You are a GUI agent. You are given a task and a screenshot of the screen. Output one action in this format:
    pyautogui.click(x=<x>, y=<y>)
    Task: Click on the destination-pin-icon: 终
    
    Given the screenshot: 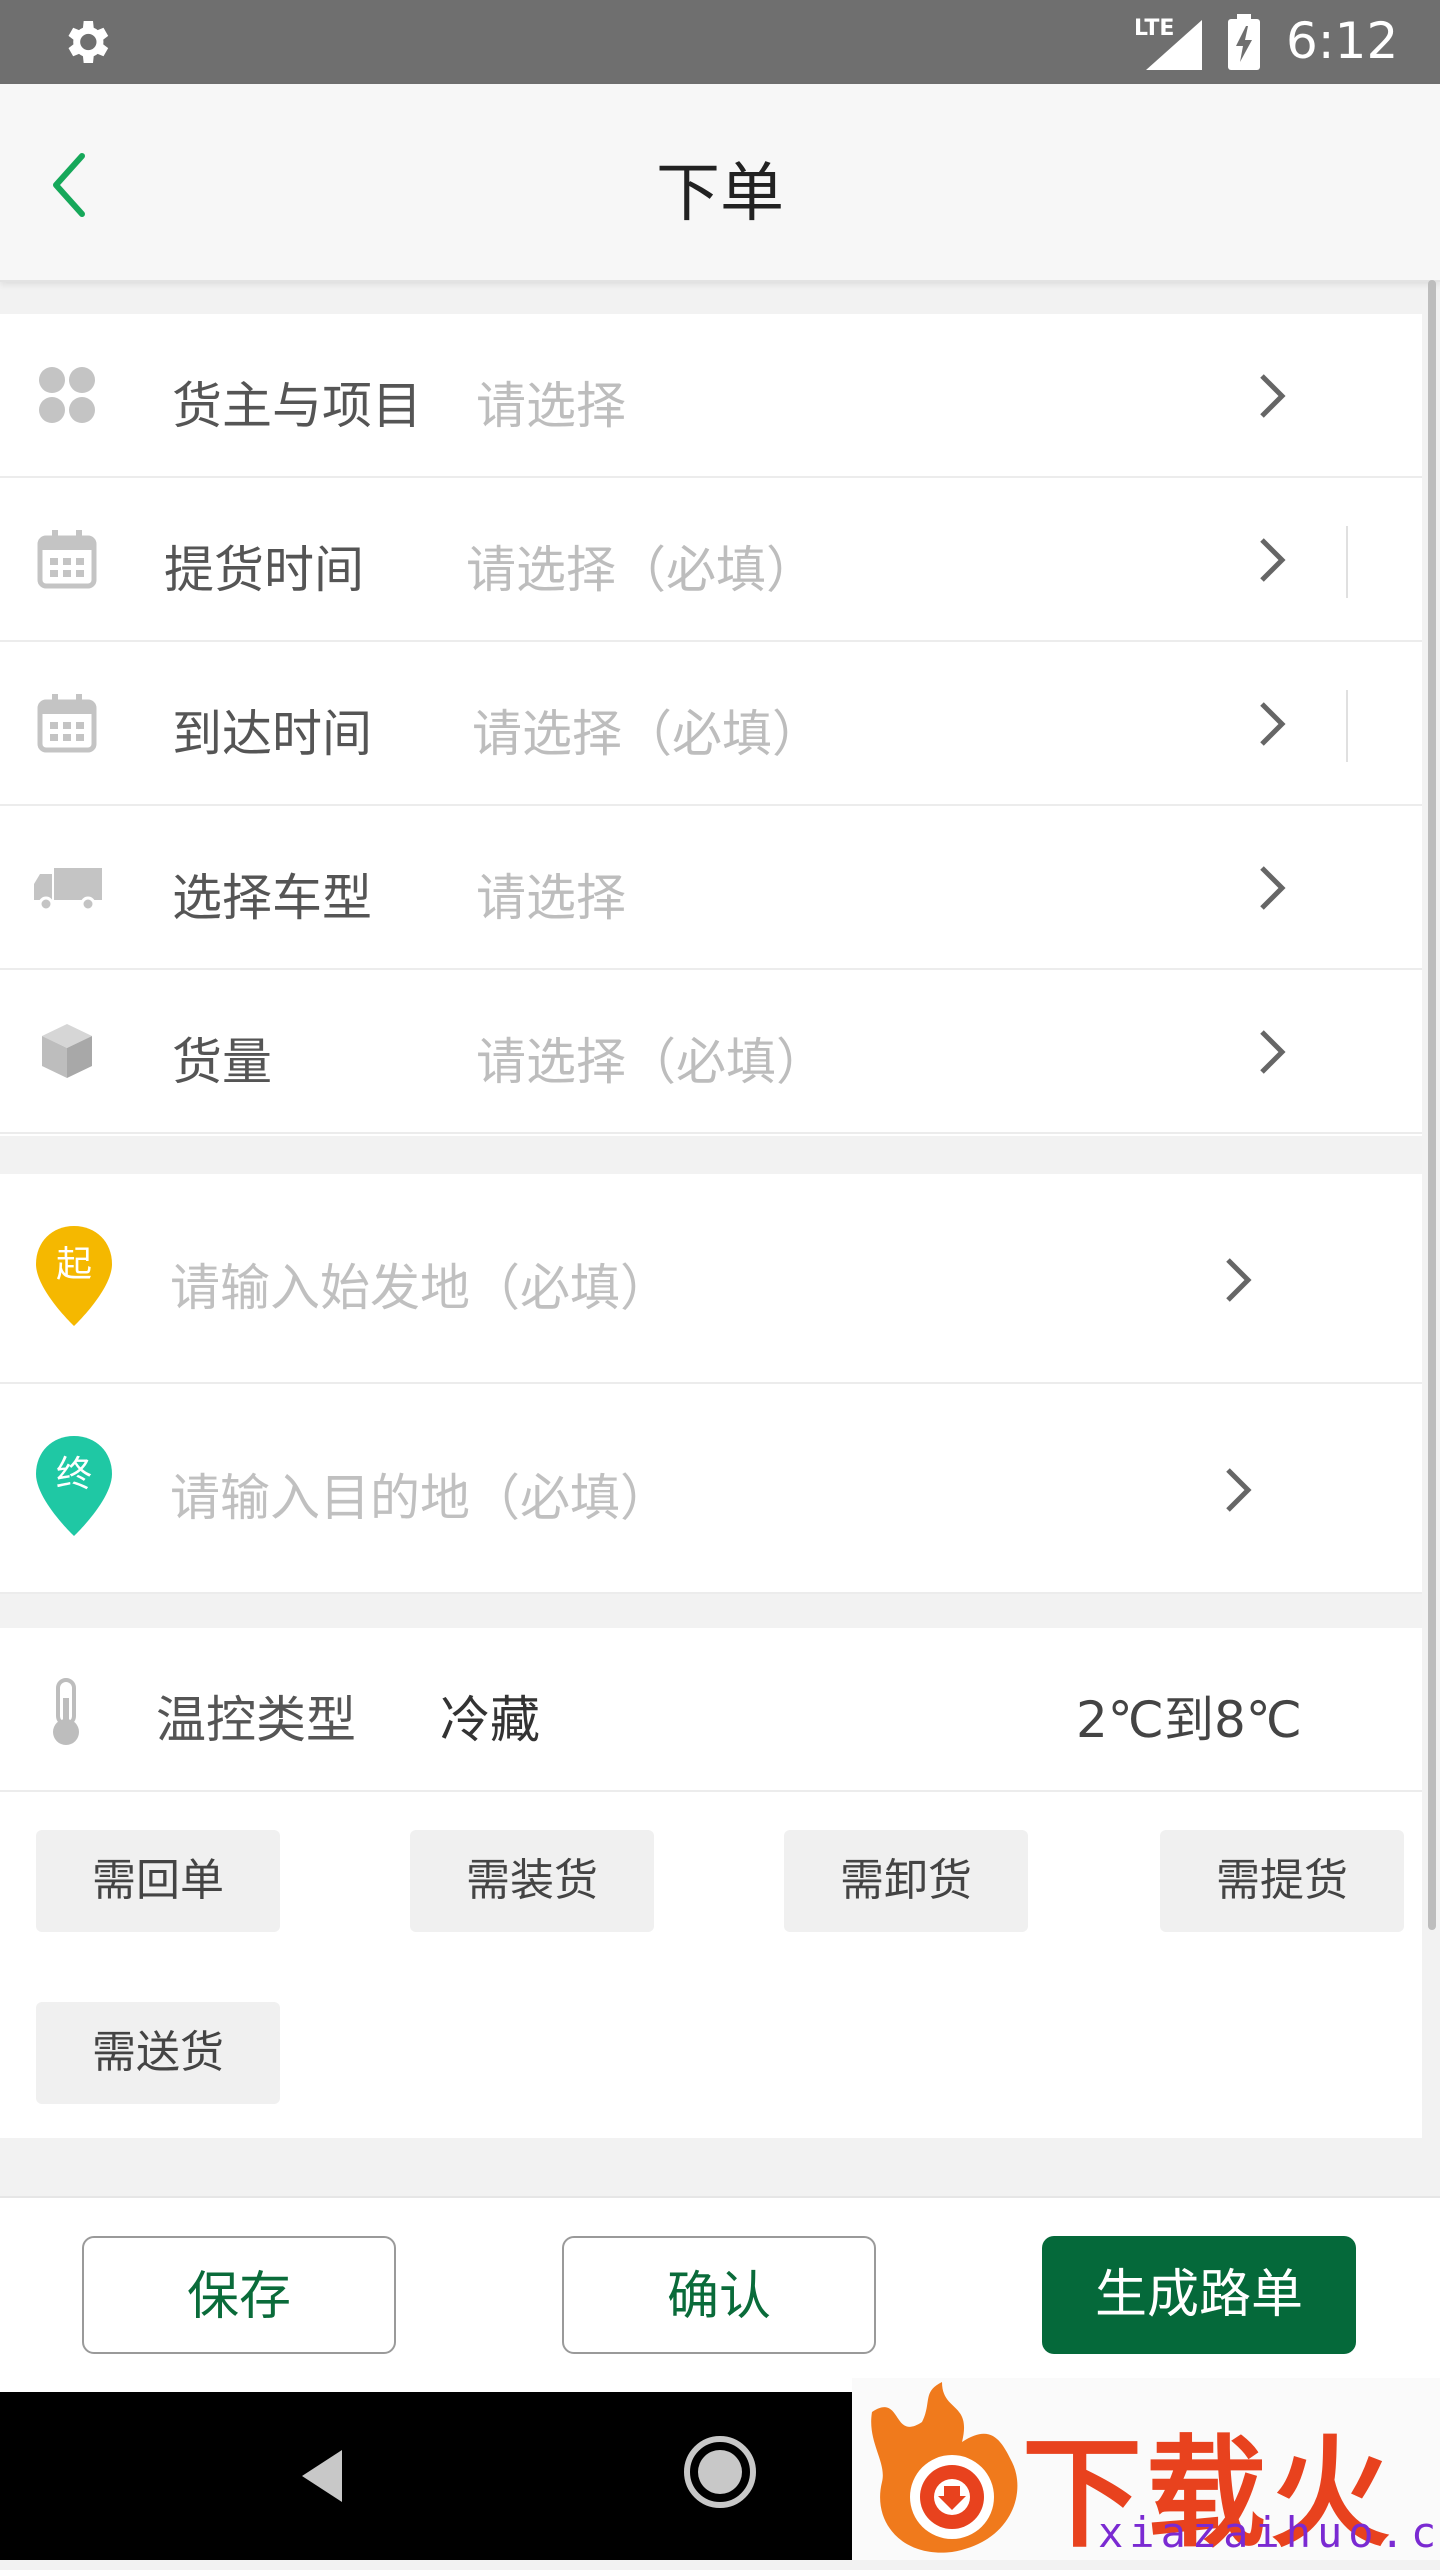 What is the action you would take?
    pyautogui.click(x=74, y=1486)
    